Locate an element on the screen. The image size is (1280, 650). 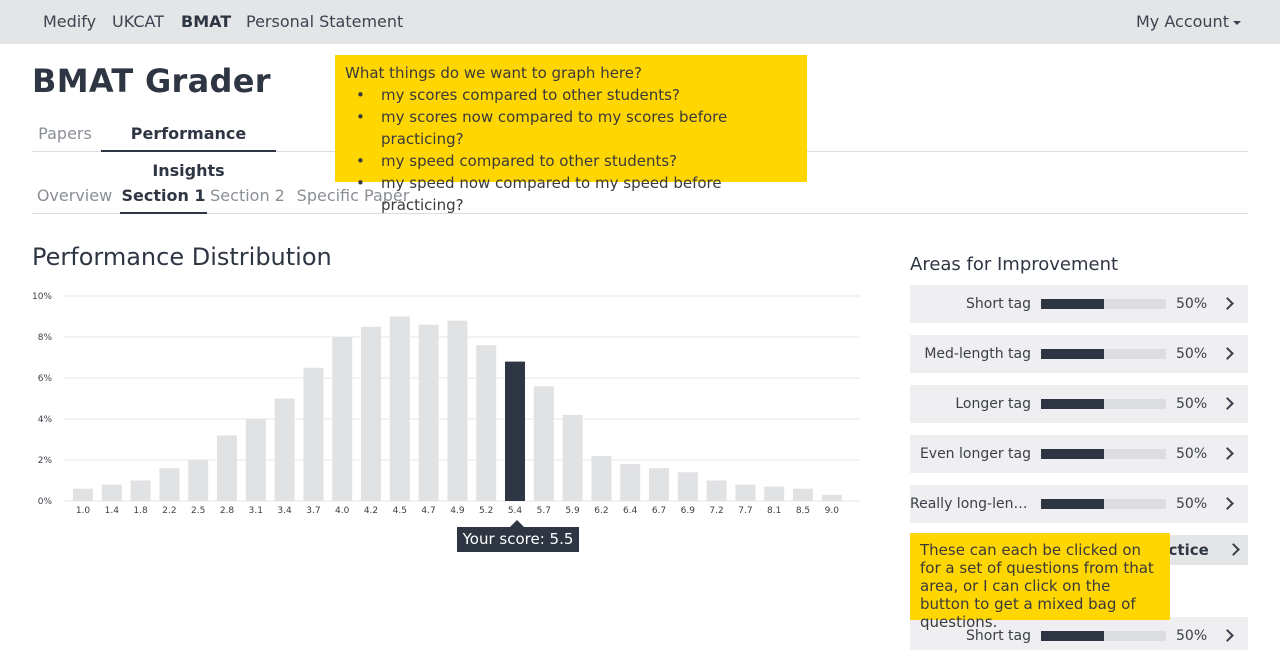
my-account-menu: My Account is located at coordinates (1188, 22).